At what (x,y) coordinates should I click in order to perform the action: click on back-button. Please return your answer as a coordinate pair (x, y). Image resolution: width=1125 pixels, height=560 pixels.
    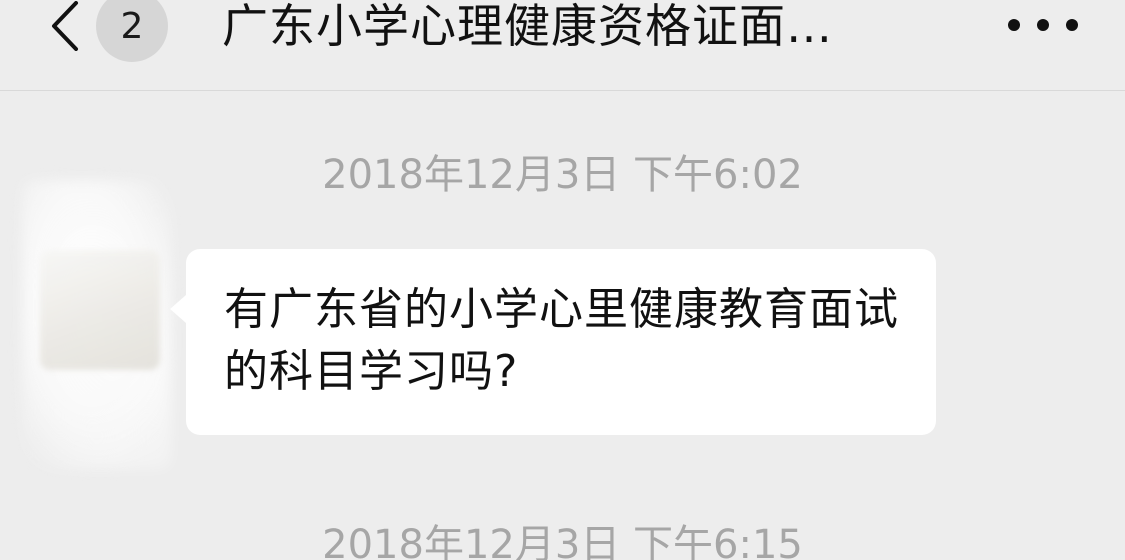
    Looking at the image, I should click on (65, 26).